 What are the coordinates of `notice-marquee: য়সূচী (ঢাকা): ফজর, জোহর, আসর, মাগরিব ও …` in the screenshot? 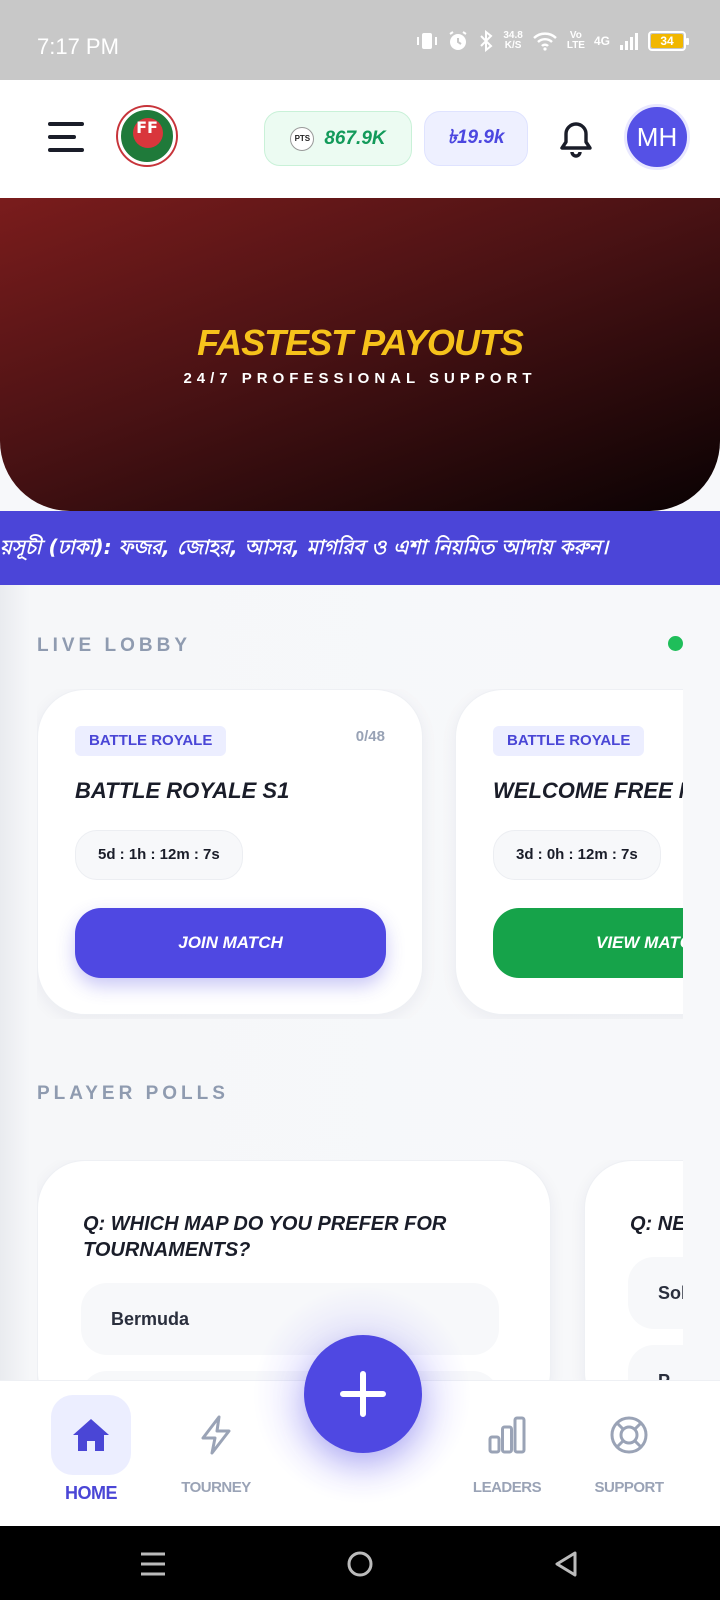 It's located at (360, 548).